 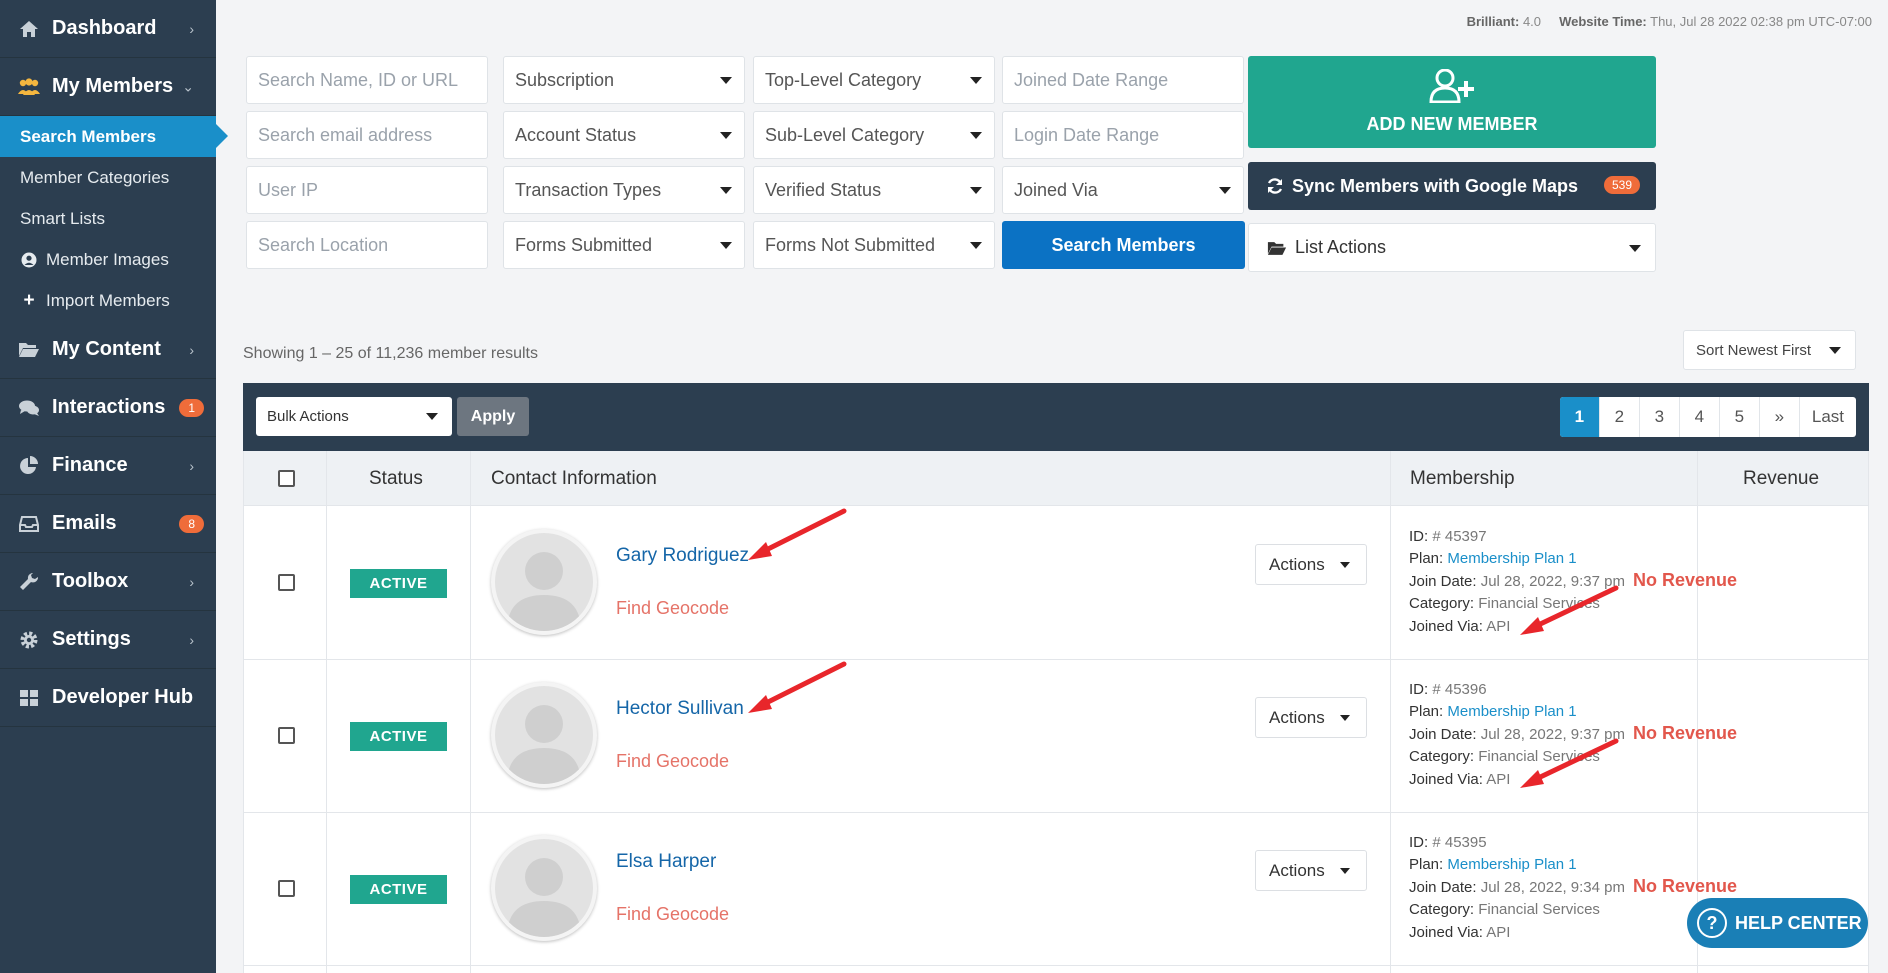 I want to click on placeholder: Search email address, so click(x=345, y=134).